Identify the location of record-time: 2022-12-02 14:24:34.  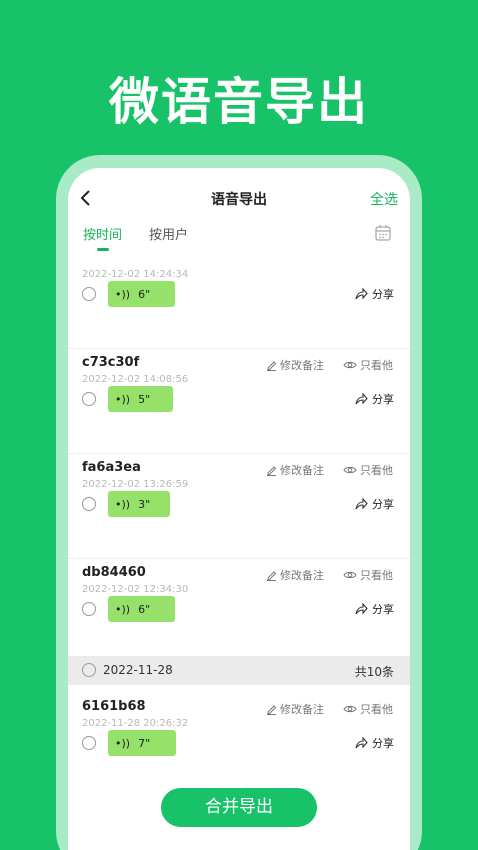
(135, 274).